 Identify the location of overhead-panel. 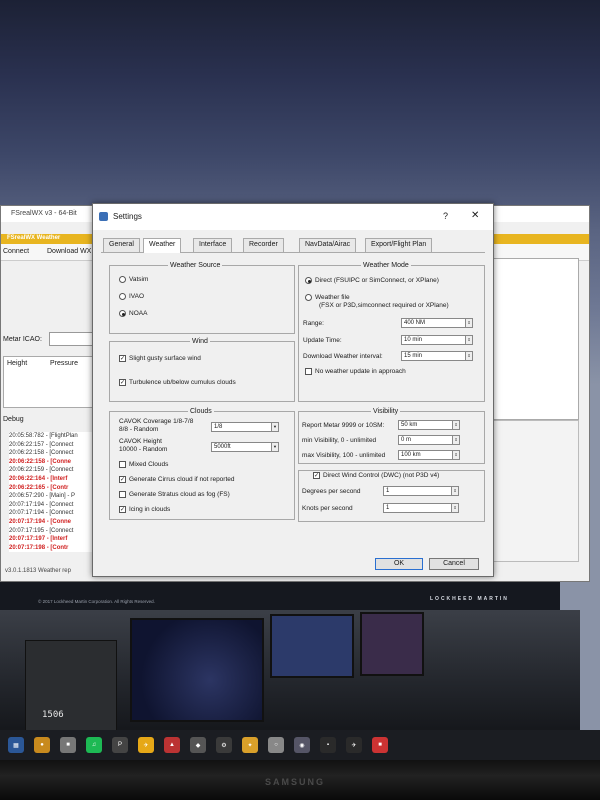
(71, 686).